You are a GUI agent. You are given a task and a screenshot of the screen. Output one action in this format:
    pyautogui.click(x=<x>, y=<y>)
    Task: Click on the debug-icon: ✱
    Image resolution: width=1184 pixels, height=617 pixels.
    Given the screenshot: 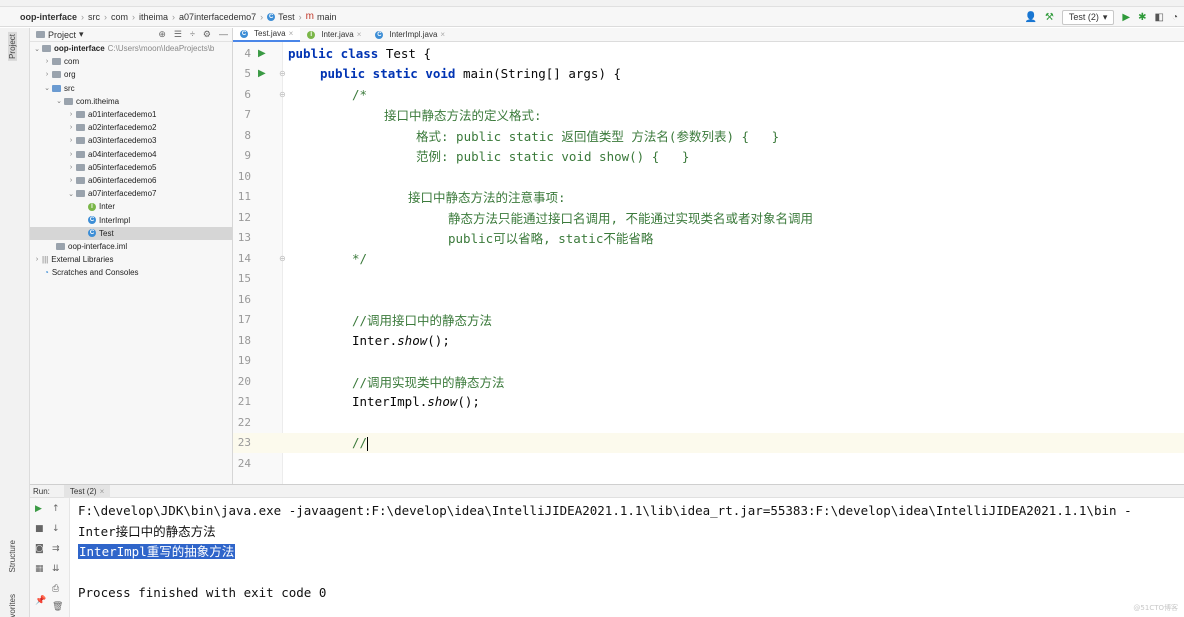 What is the action you would take?
    pyautogui.click(x=1142, y=17)
    